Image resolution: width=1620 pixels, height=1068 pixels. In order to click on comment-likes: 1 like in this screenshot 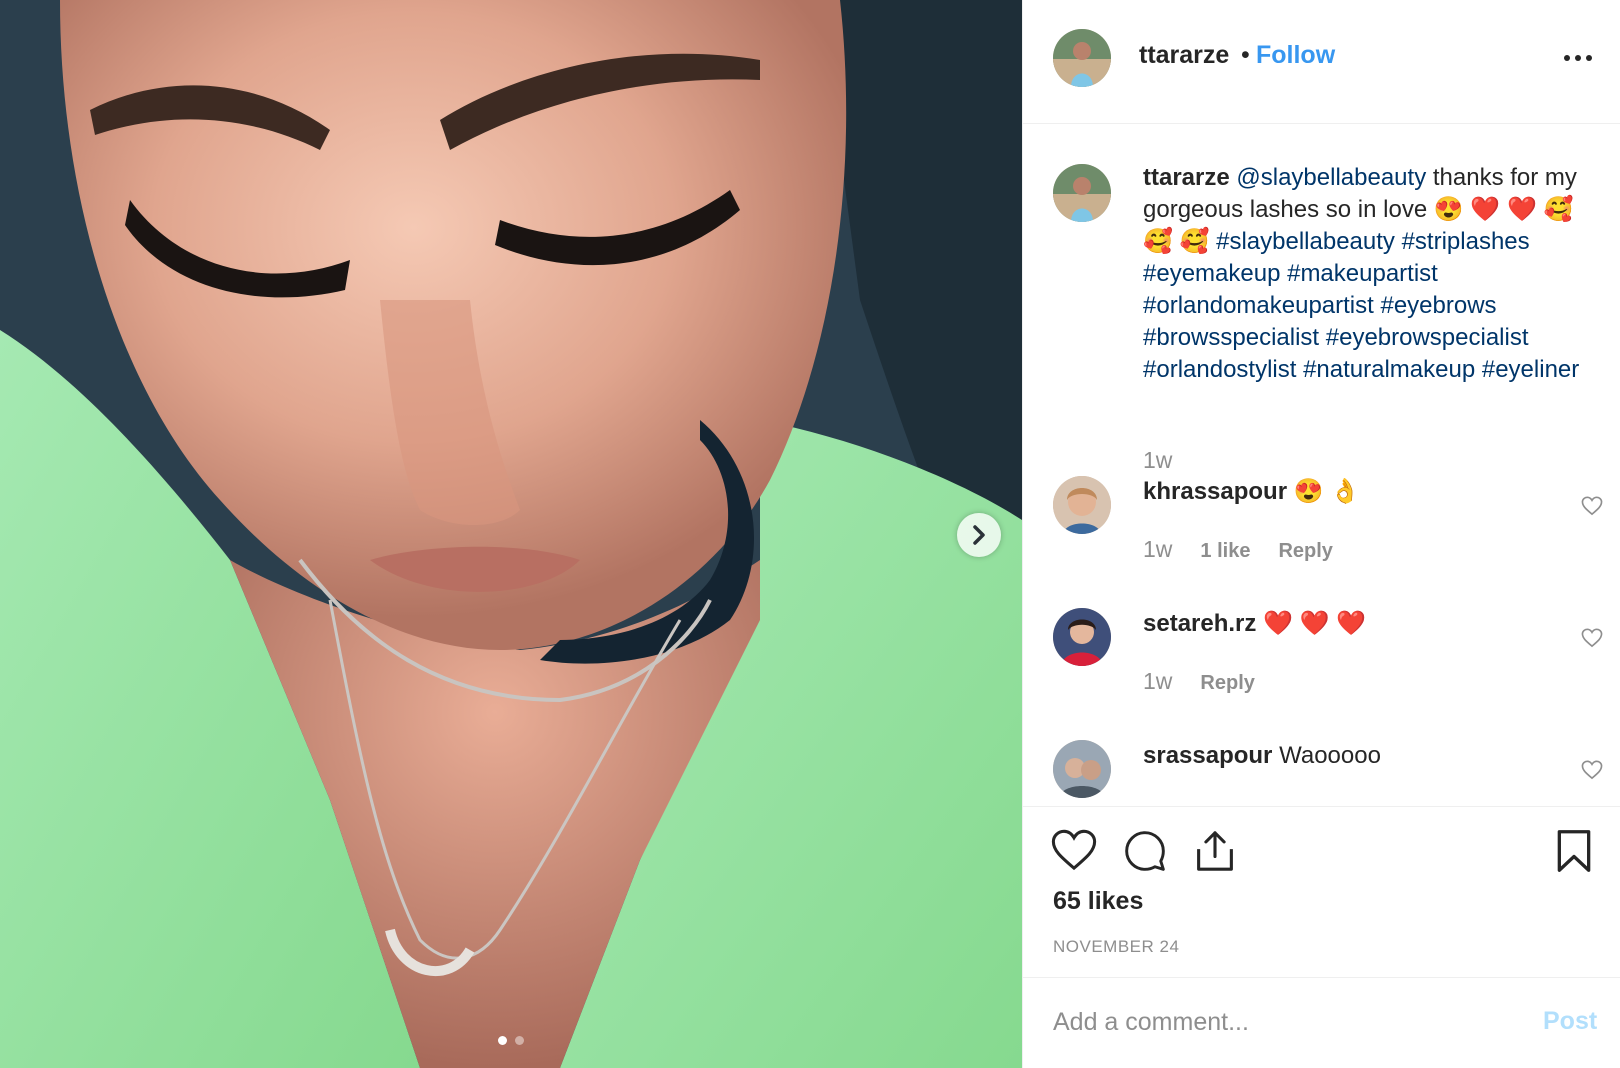, I will do `click(1225, 551)`.